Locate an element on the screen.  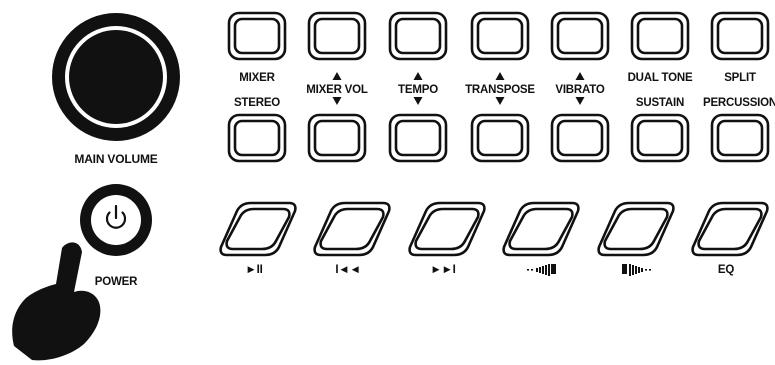
tempo-down-arrow-icon is located at coordinates (418, 101).